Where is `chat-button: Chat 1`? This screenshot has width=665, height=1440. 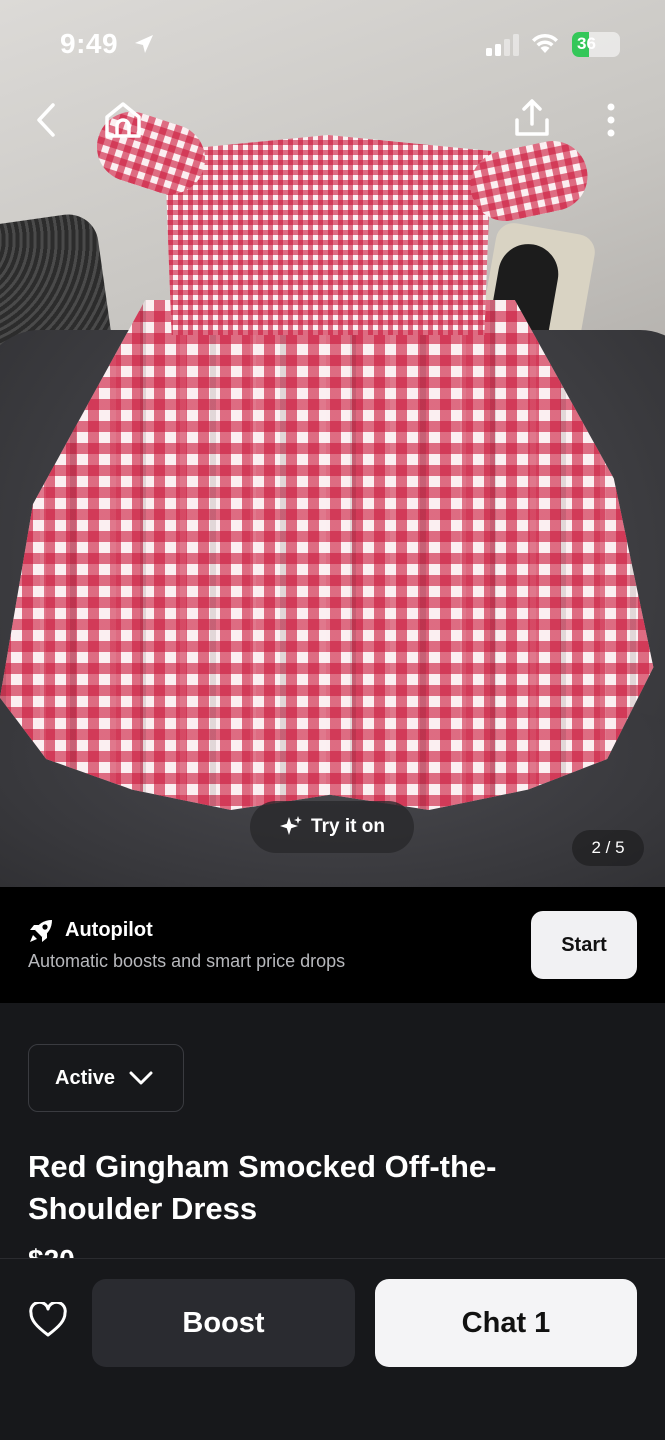 chat-button: Chat 1 is located at coordinates (506, 1323).